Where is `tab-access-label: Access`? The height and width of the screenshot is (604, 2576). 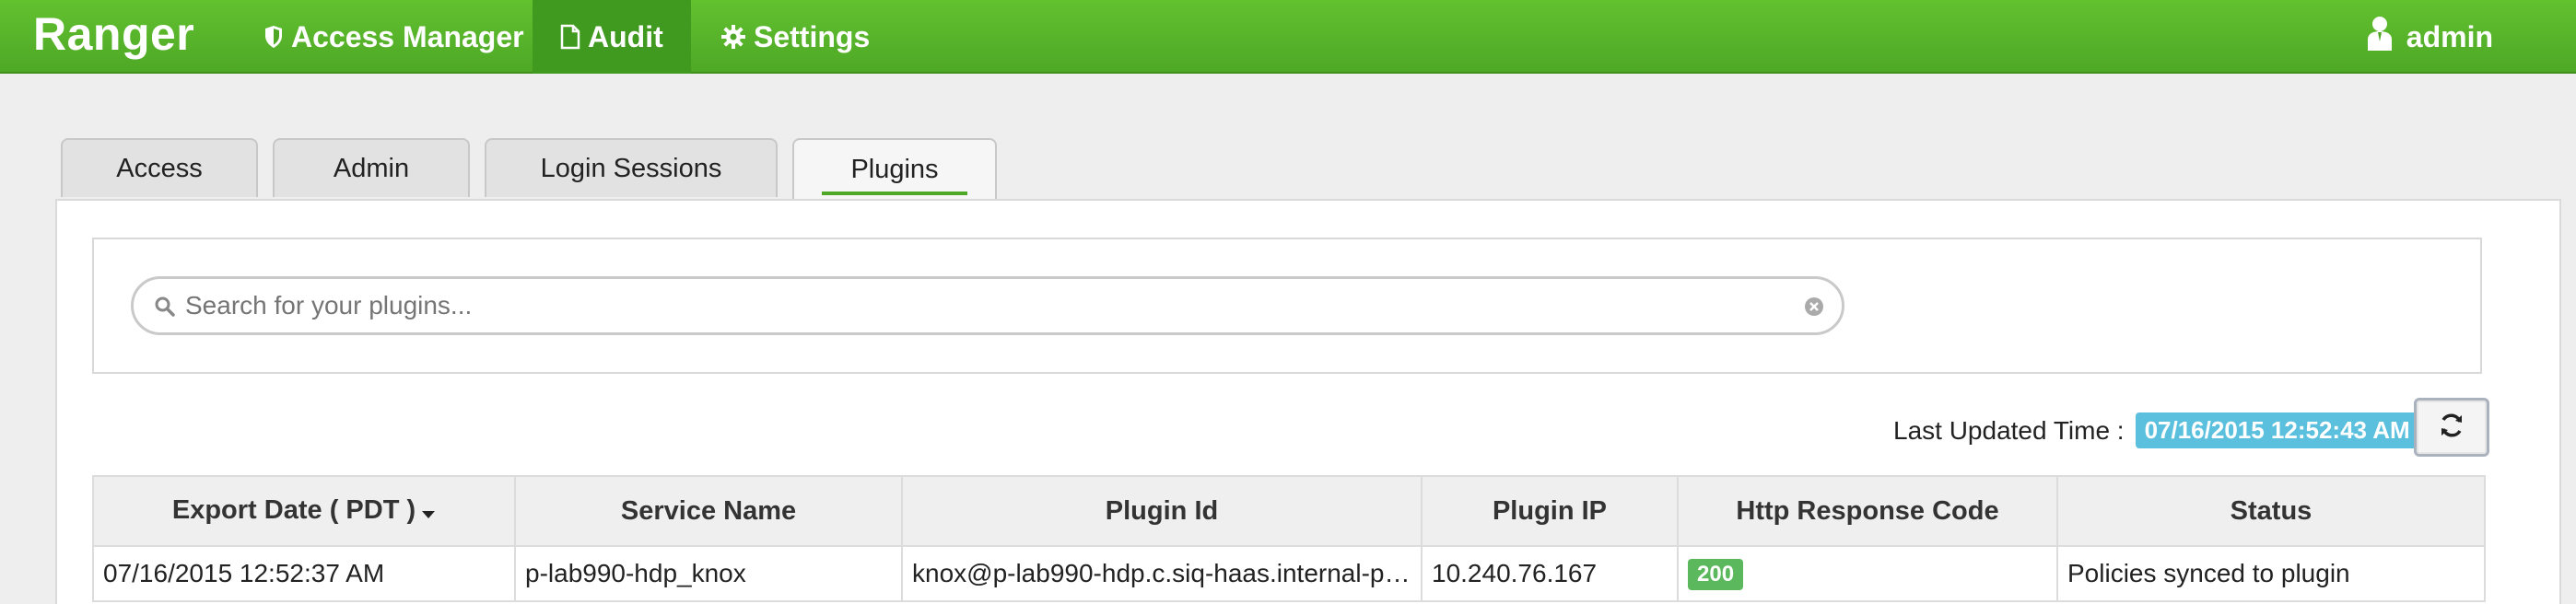
tab-access-label: Access is located at coordinates (159, 168).